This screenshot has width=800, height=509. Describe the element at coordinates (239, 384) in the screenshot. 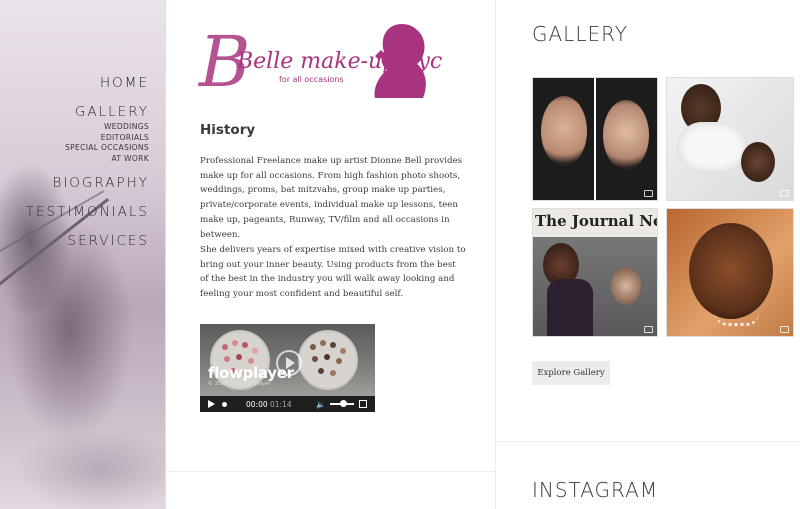

I see `flowplayer-copyright: © 2008-2012 Flowplayer` at that location.